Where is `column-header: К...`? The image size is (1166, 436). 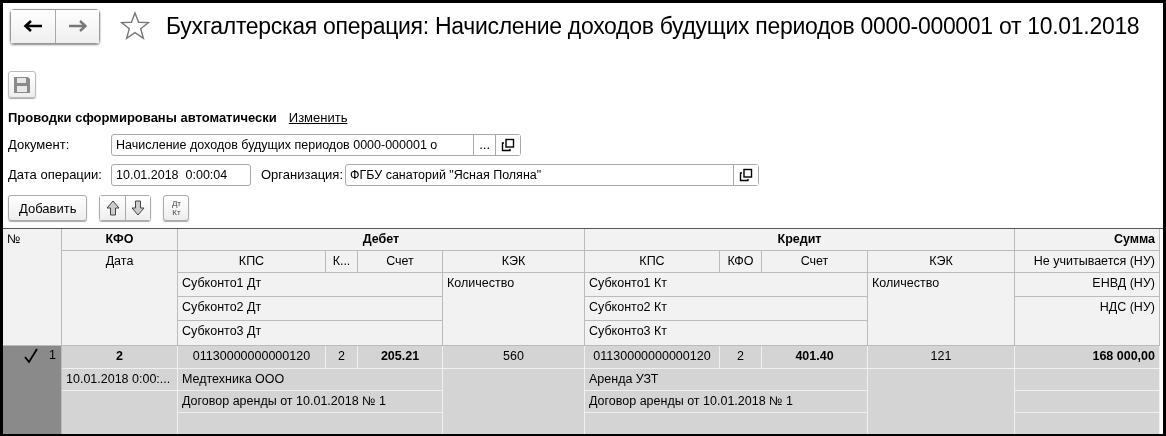
column-header: К... is located at coordinates (342, 262).